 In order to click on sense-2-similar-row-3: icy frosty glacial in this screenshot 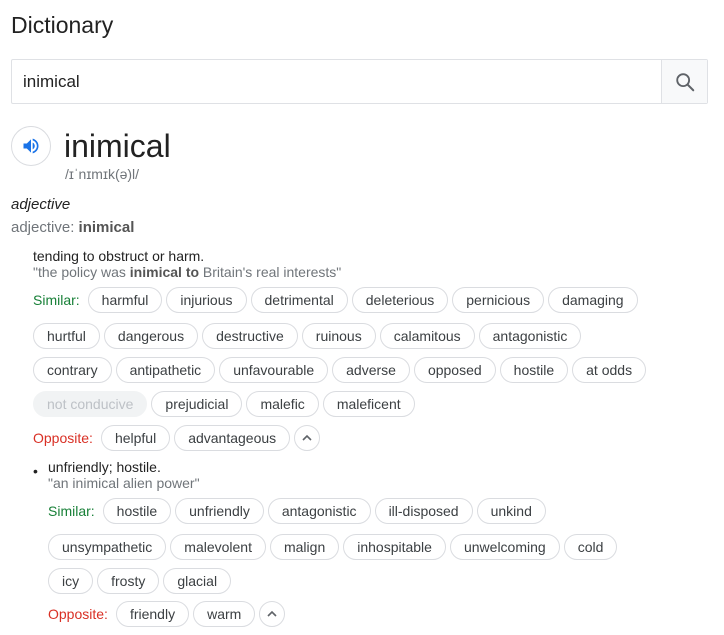, I will do `click(141, 581)`.